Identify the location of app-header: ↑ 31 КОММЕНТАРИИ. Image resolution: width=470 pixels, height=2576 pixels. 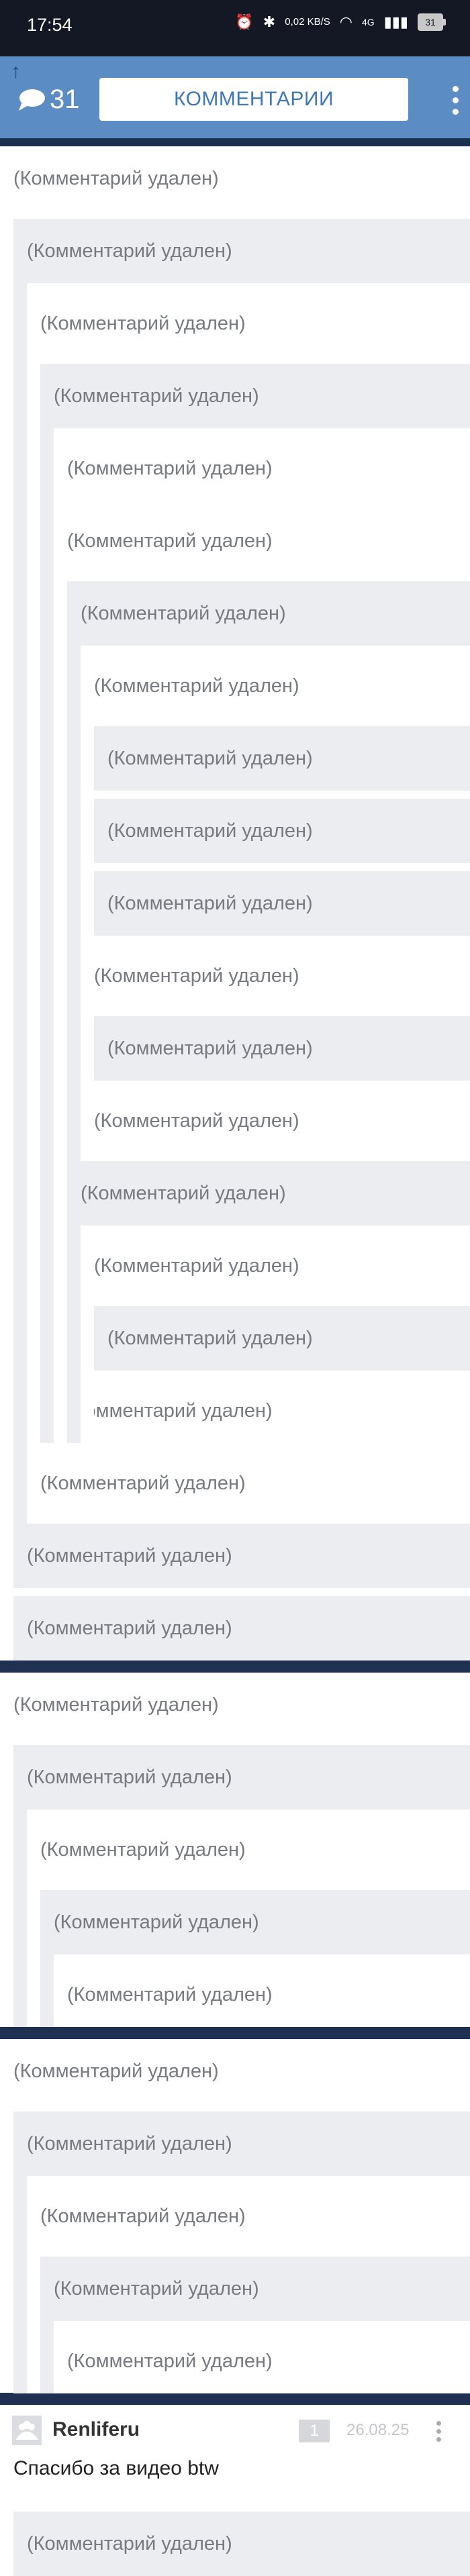
(235, 97).